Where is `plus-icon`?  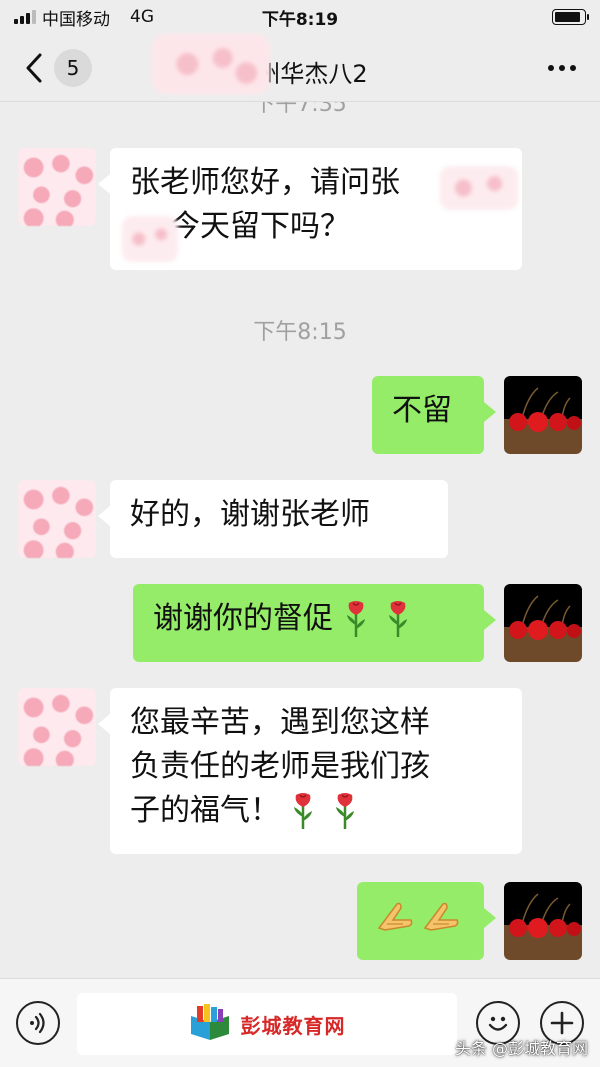
plus-icon is located at coordinates (562, 1023).